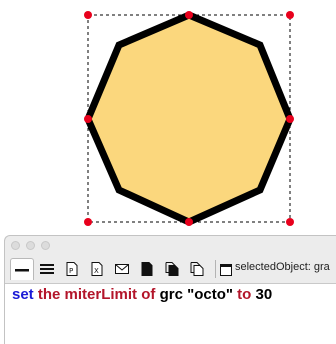 The height and width of the screenshot is (344, 336). I want to click on zoom-window-button, so click(45, 245).